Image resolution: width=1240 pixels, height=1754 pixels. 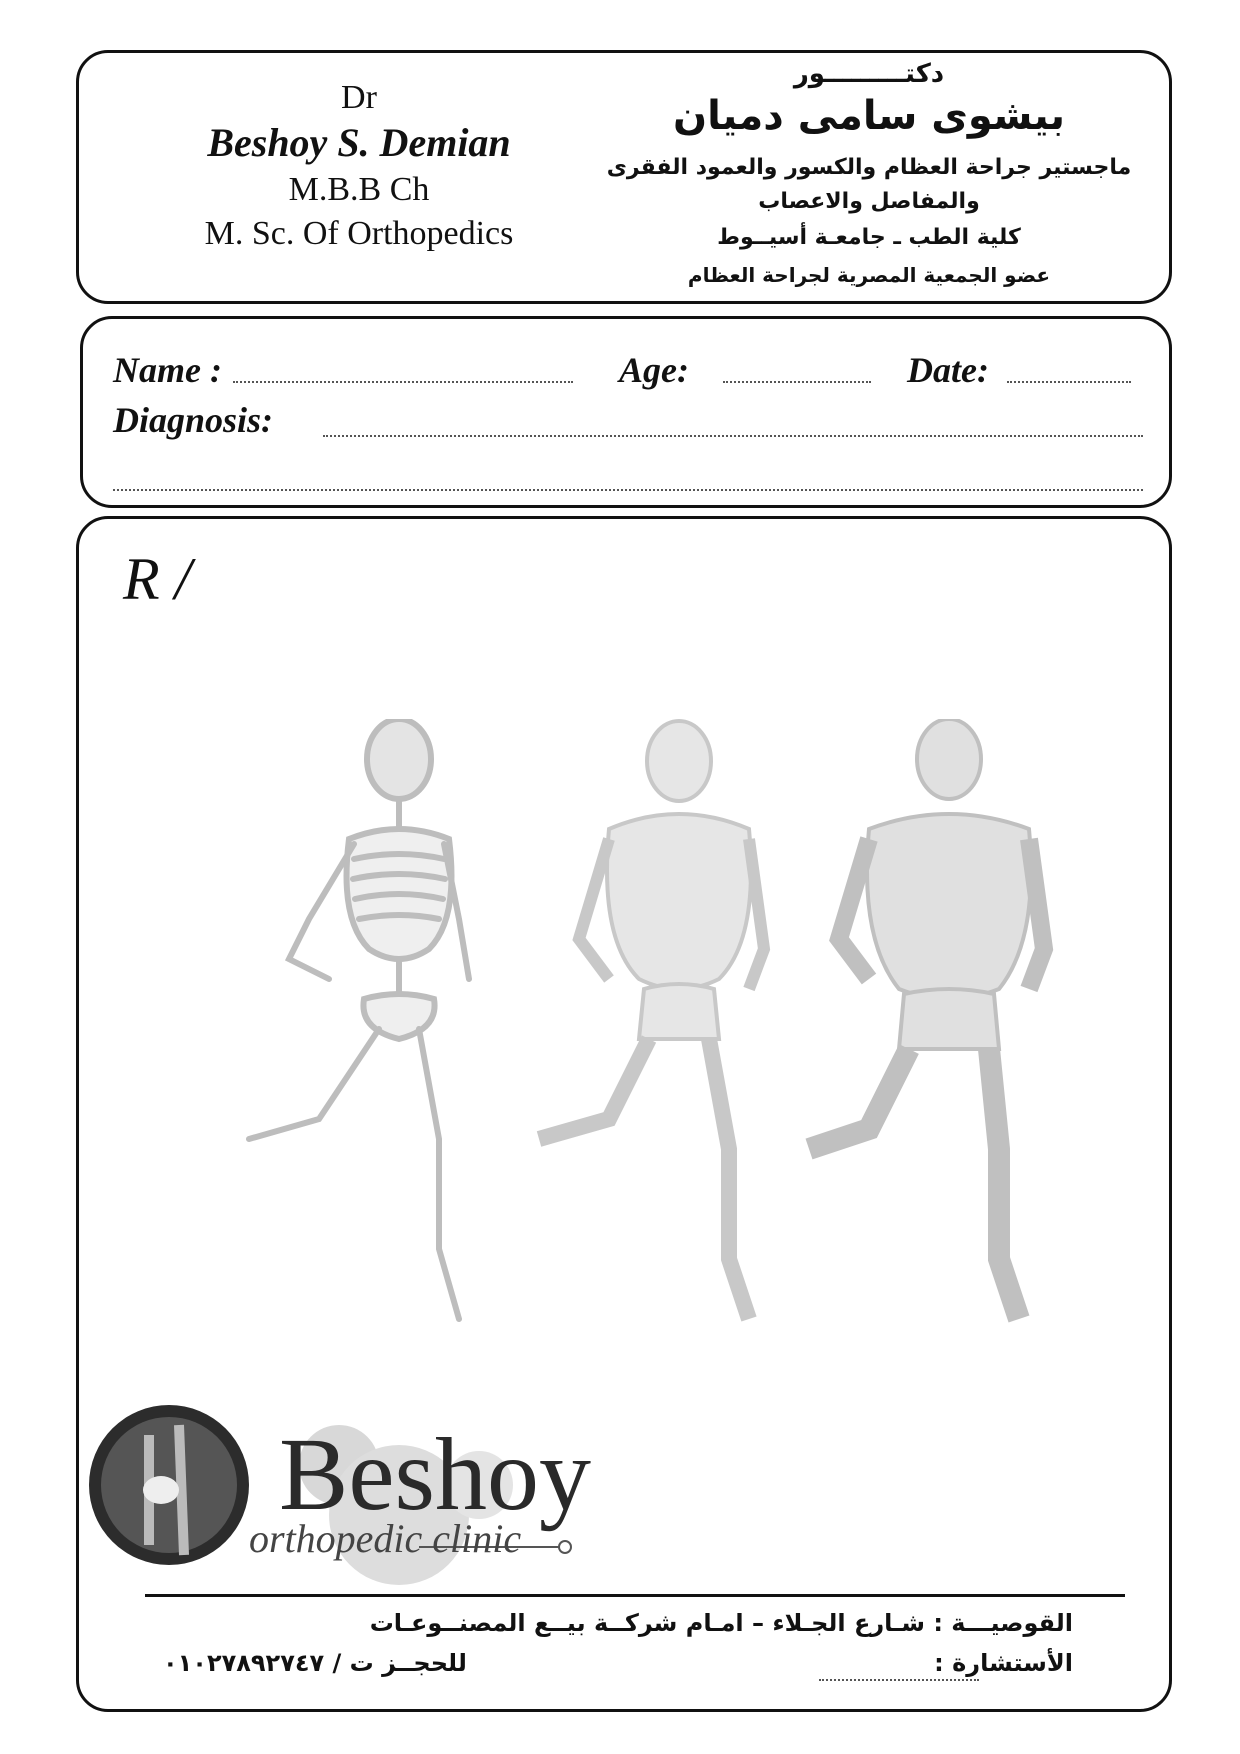 What do you see at coordinates (869, 237) in the screenshot?
I see `ar-university: كلية الطب ـ جامعـة أسيــوط` at bounding box center [869, 237].